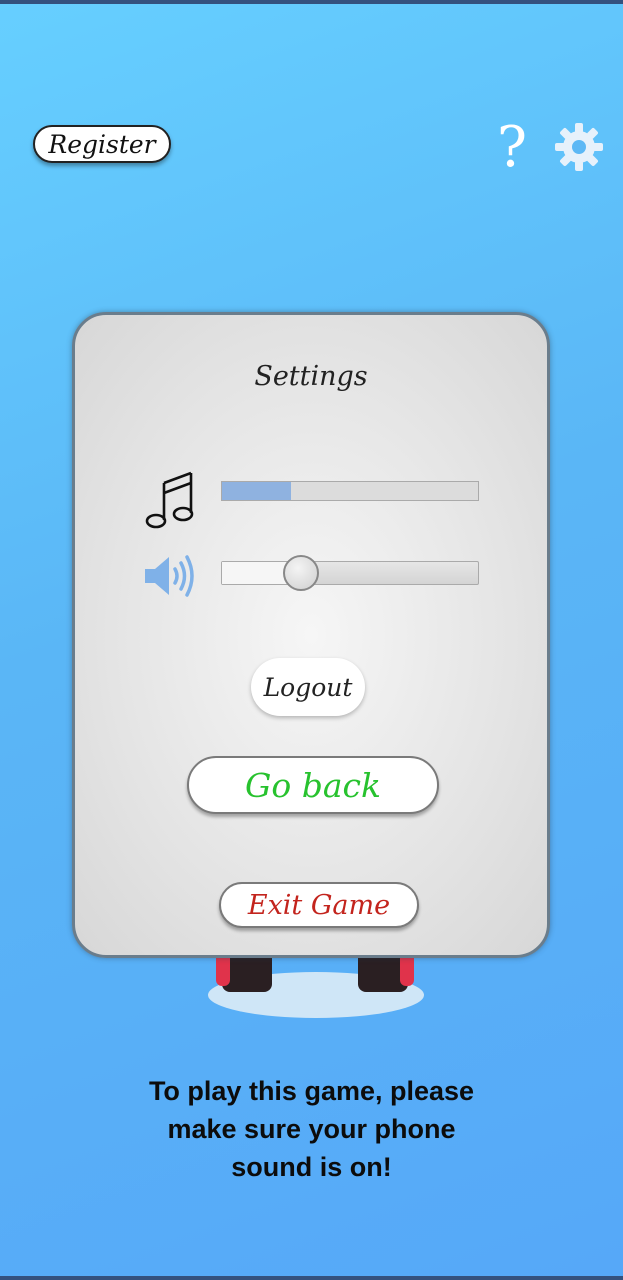  Describe the element at coordinates (311, 2) in the screenshot. I see `top-border` at that location.